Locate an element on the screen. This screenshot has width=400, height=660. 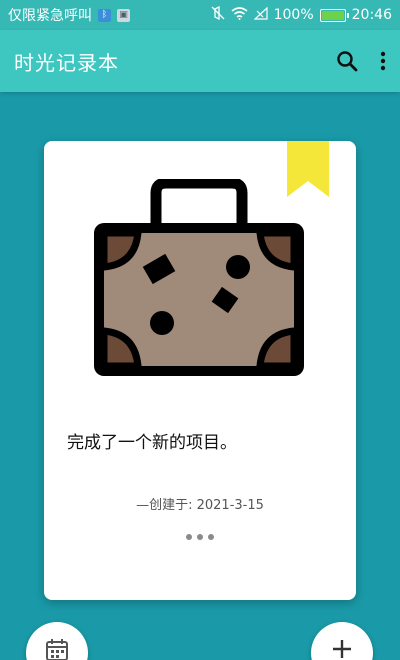
created-date: —创建于: 2021-3-15 is located at coordinates (200, 505).